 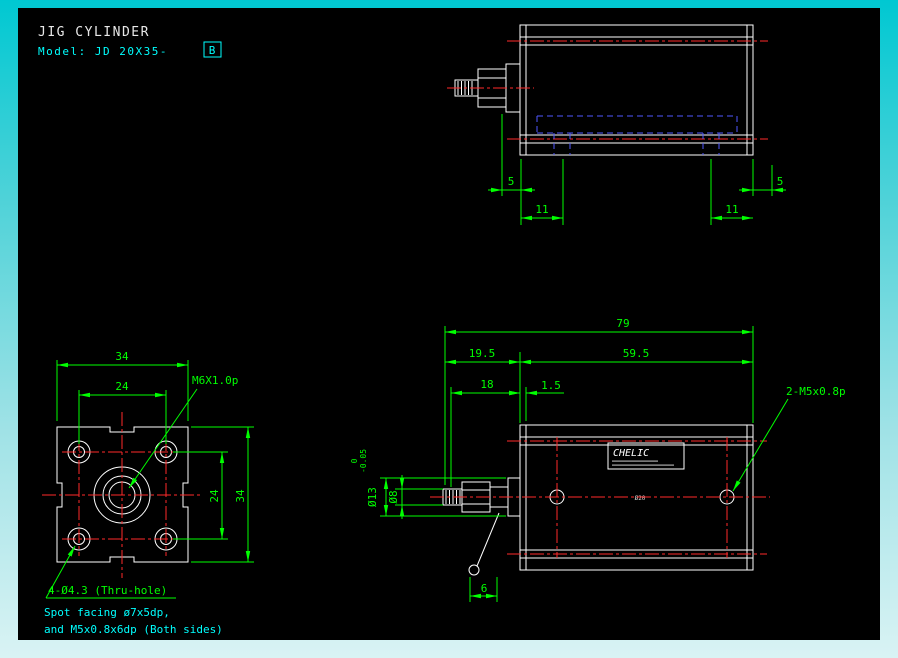 What do you see at coordinates (551, 385) in the screenshot?
I see `dim-1-5: 1.5` at bounding box center [551, 385].